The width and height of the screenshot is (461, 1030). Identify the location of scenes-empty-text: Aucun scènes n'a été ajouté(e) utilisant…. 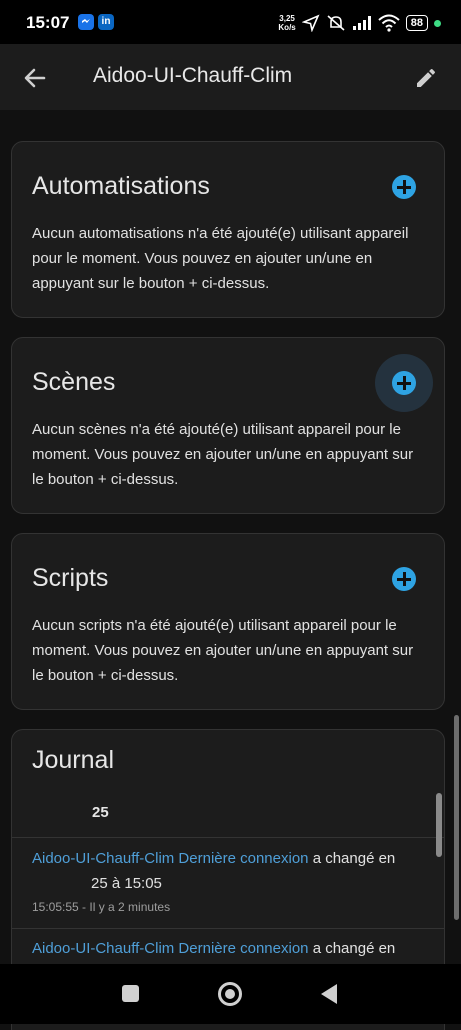
(223, 454).